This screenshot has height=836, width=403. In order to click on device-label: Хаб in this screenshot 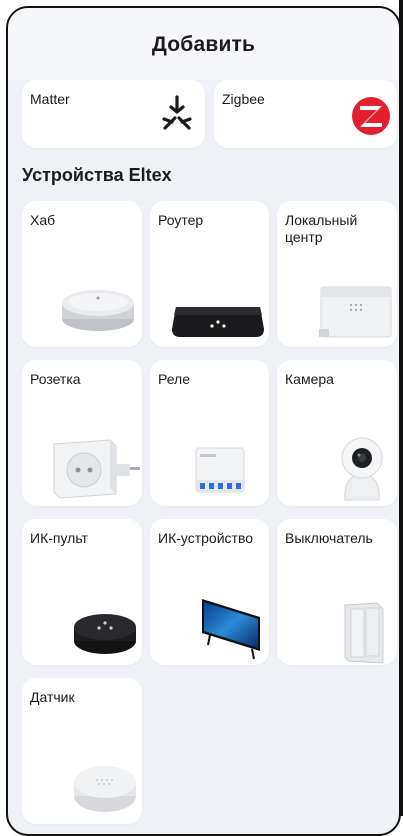, I will do `click(43, 220)`.